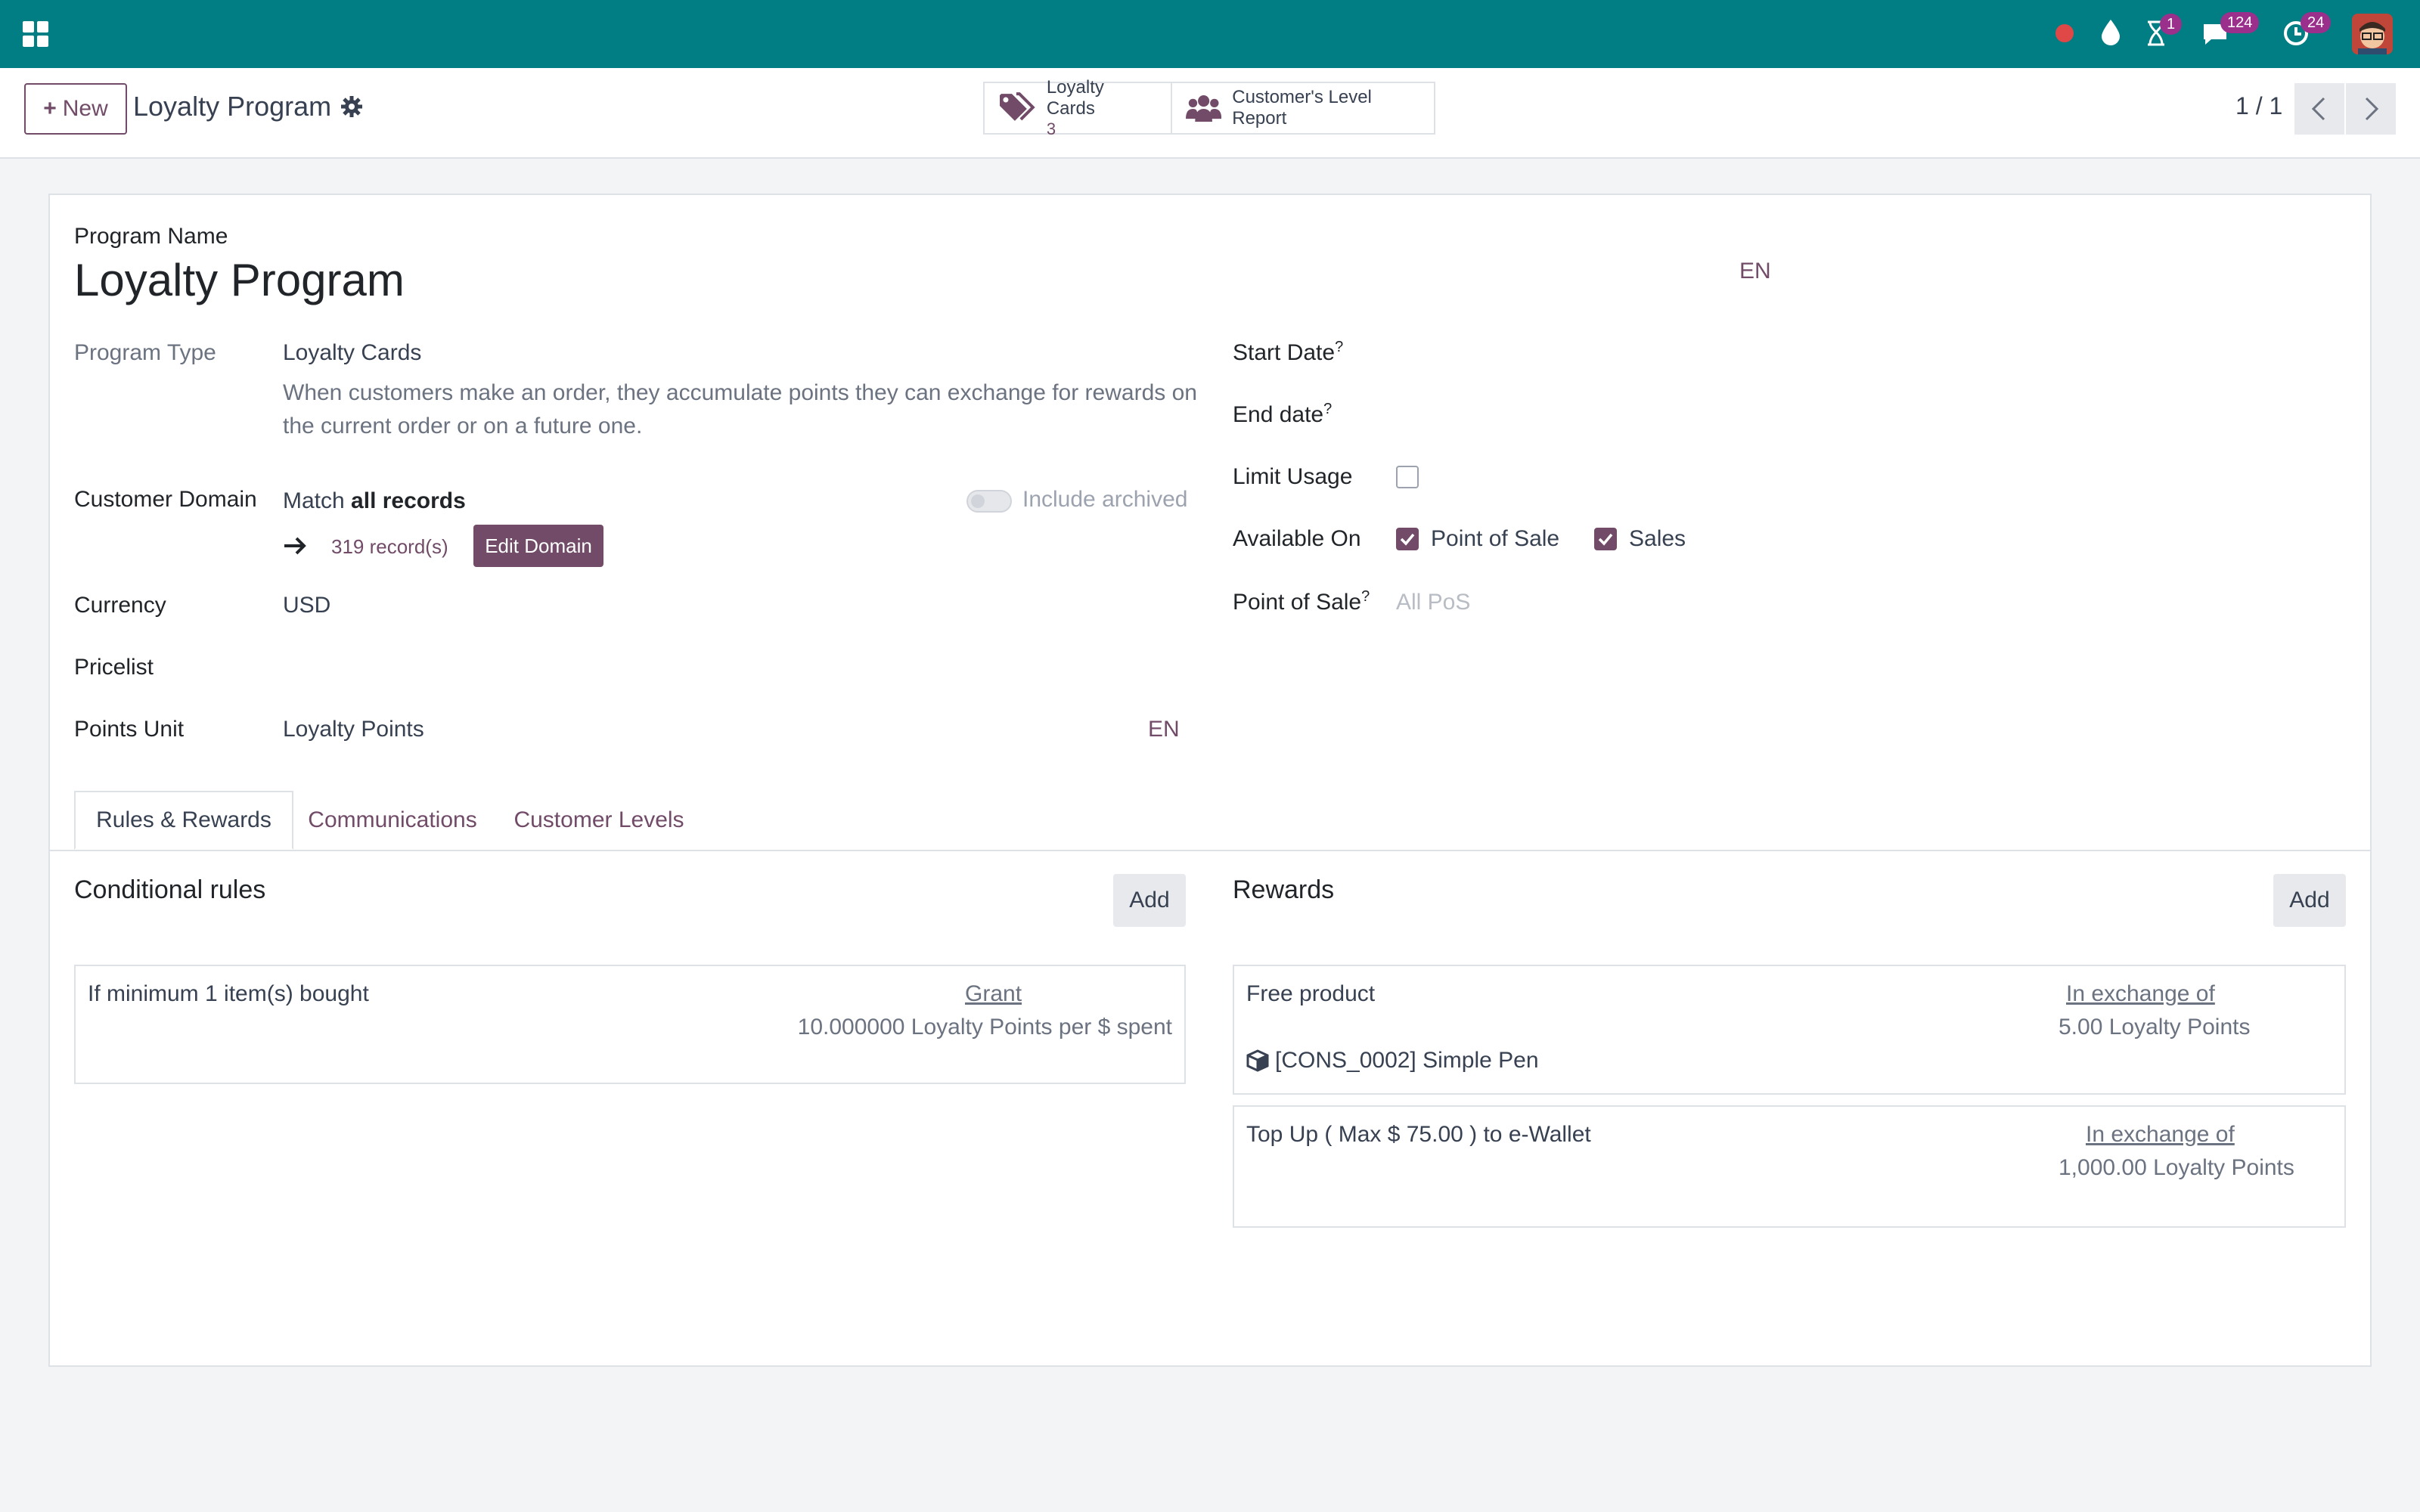 This screenshot has height=1512, width=2420. Describe the element at coordinates (744, 666) in the screenshot. I see `pricelist-field` at that location.